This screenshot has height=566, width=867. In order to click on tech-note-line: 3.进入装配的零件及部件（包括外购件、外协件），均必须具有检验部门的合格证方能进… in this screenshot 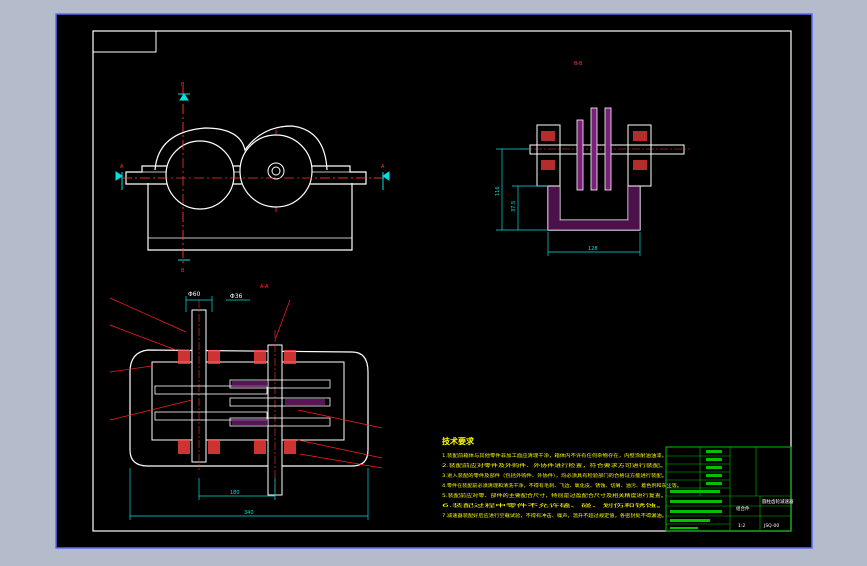, I will do `click(554, 475)`.